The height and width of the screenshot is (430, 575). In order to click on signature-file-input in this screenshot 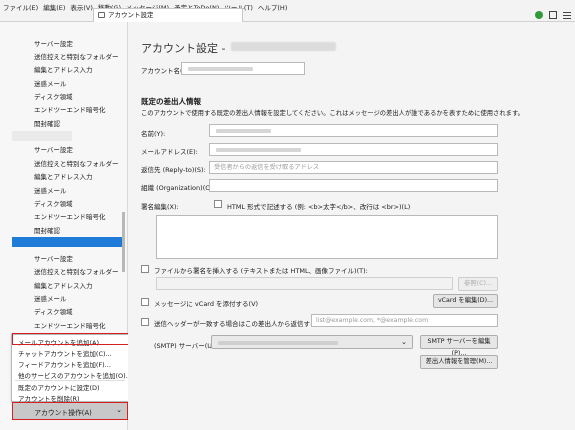, I will do `click(304, 283)`.